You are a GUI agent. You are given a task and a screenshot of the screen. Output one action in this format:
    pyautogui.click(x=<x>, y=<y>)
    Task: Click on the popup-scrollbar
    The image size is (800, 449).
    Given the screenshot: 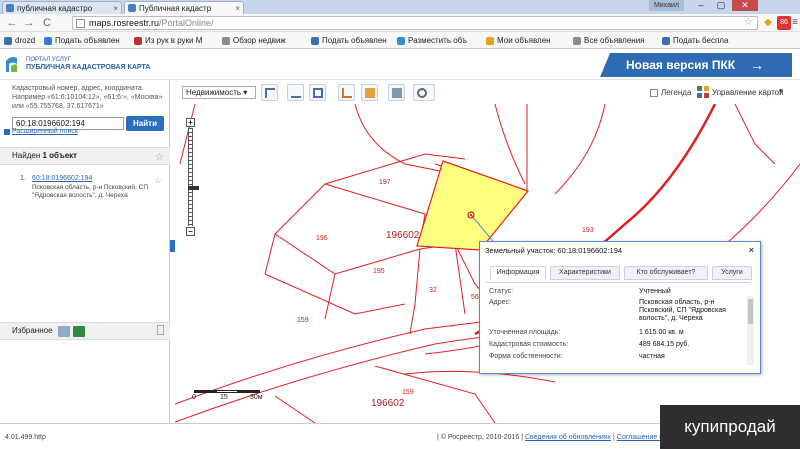 What is the action you would take?
    pyautogui.click(x=750, y=330)
    